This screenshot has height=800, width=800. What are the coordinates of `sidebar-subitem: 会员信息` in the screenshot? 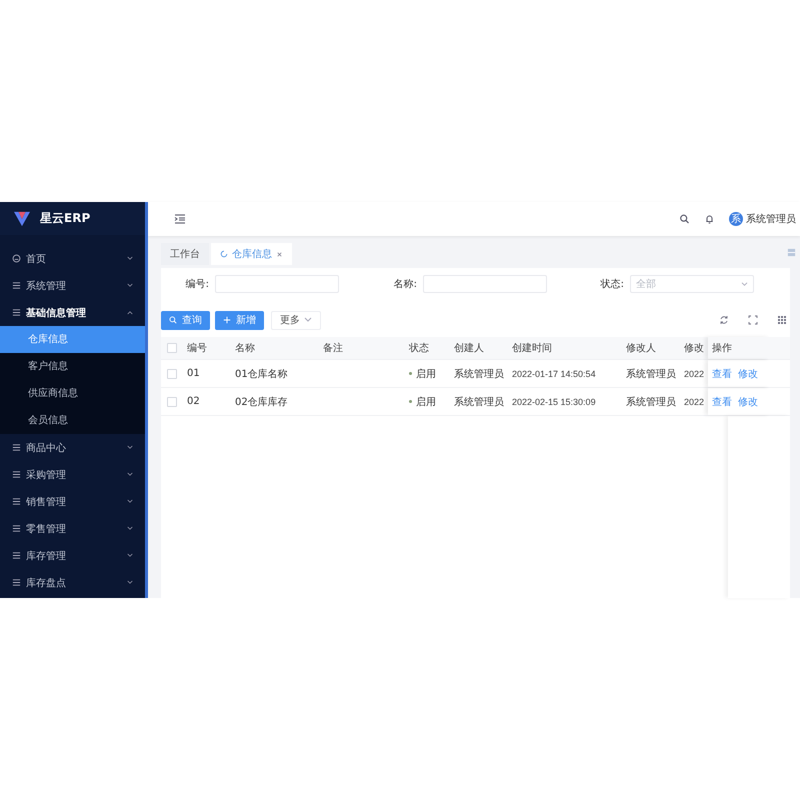 It's located at (72, 420).